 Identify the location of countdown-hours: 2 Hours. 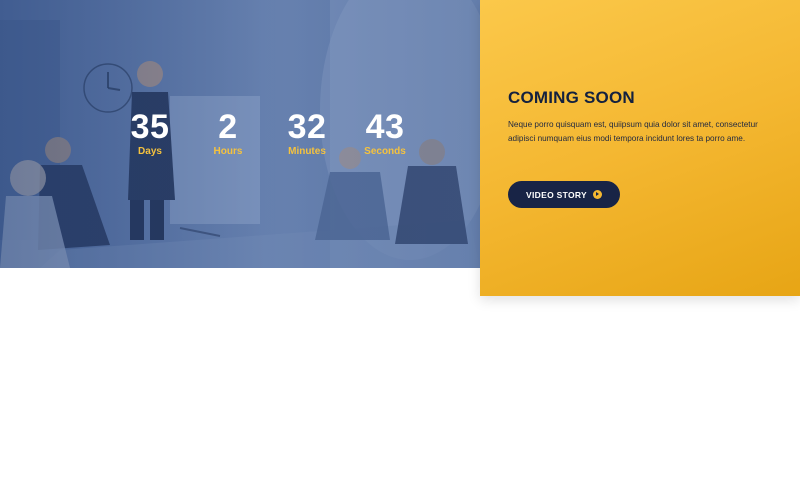
(228, 133).